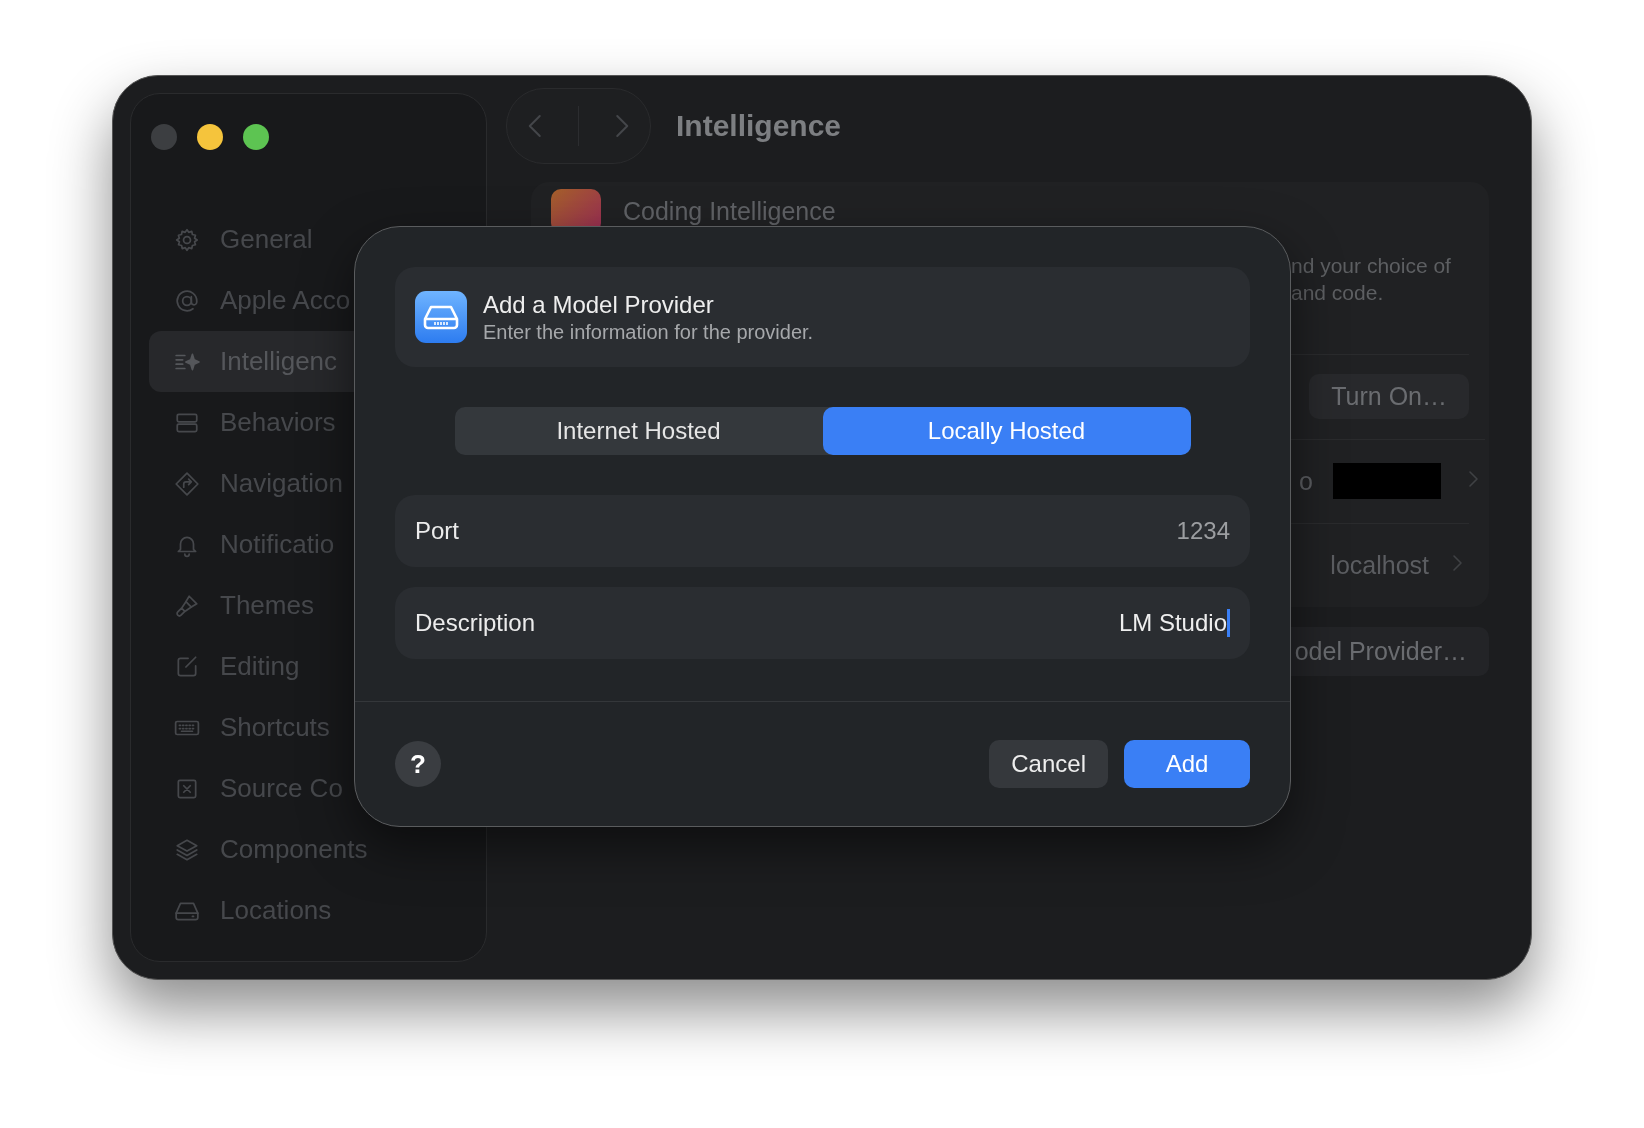 Image resolution: width=1644 pixels, height=1128 pixels. I want to click on gear-icon, so click(187, 239).